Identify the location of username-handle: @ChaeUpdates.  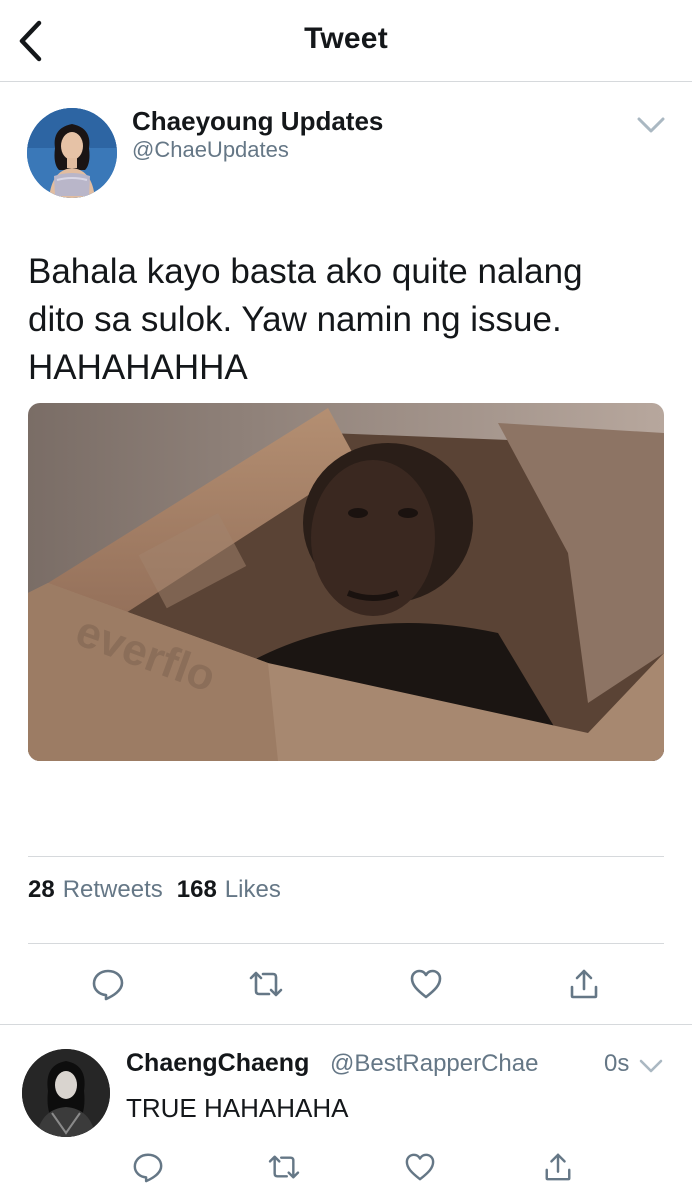
(210, 150).